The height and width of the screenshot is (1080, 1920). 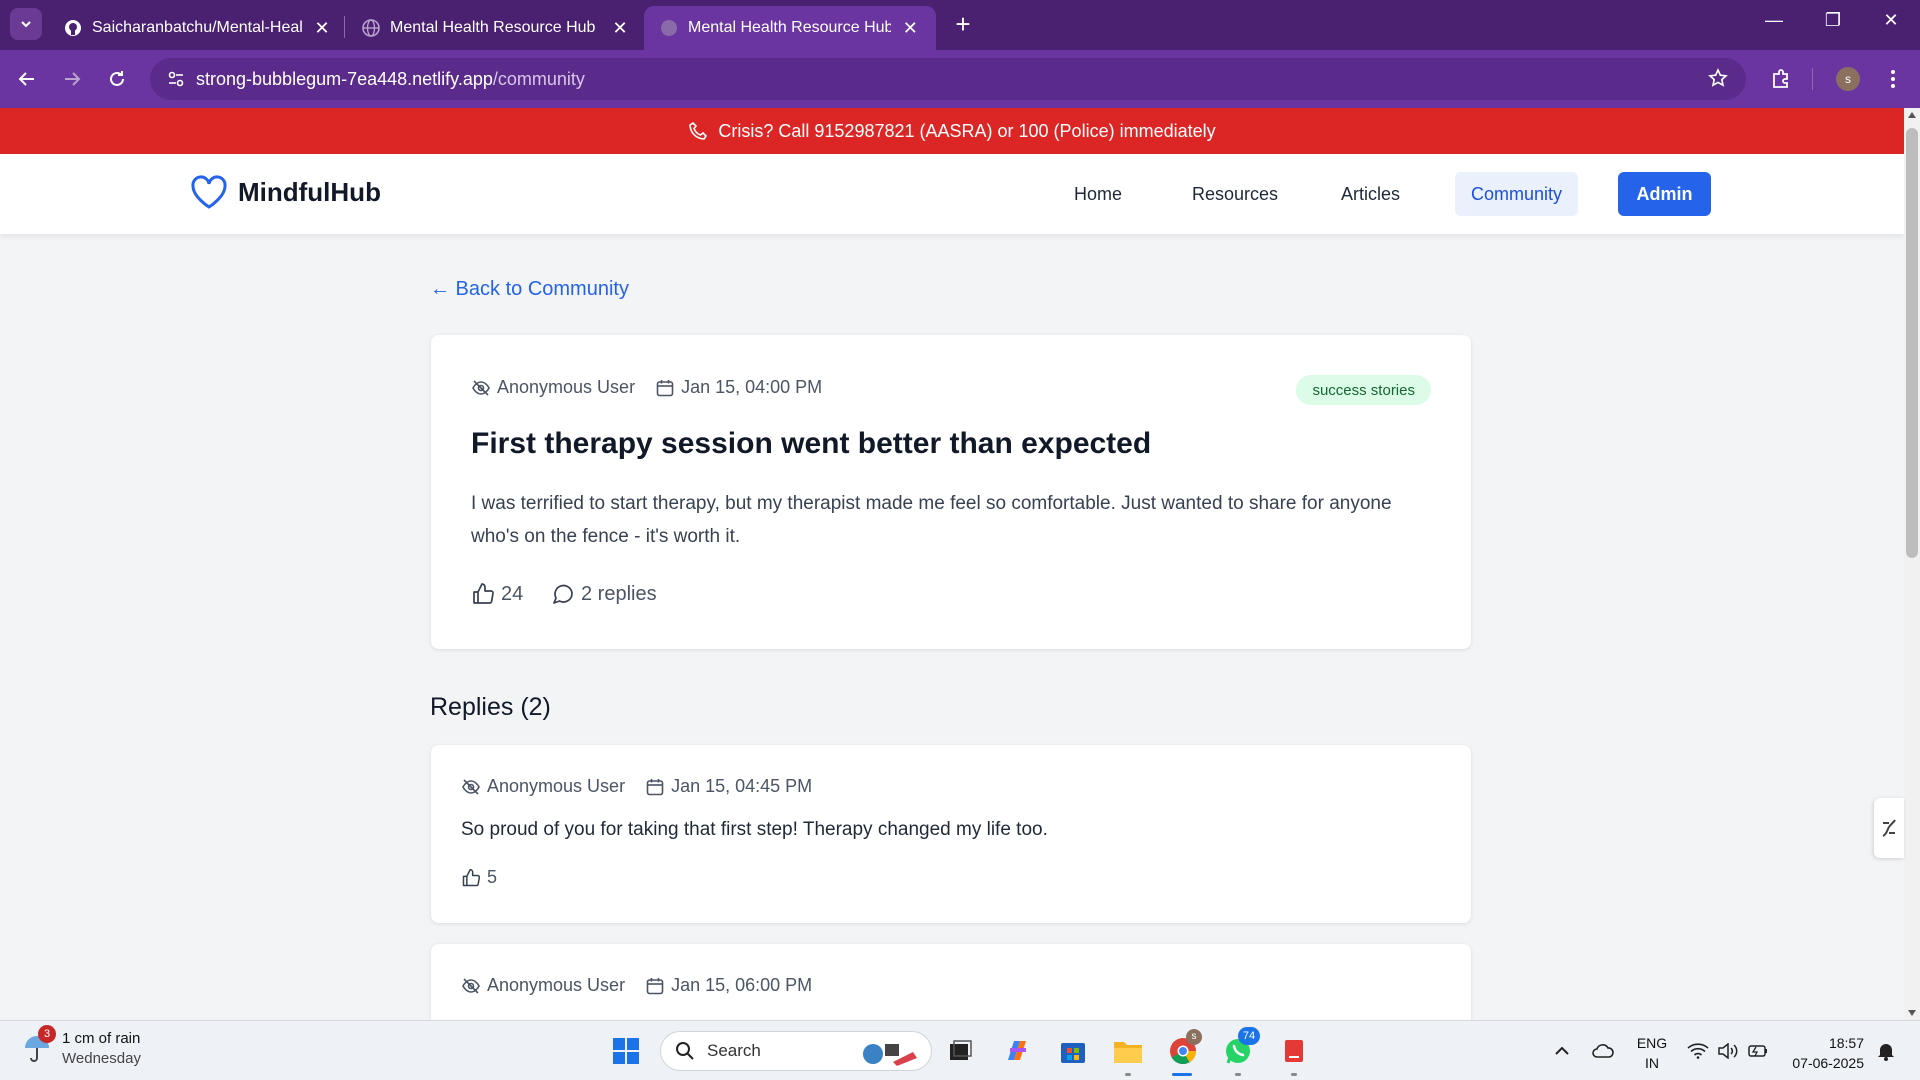 What do you see at coordinates (1891, 20) in the screenshot?
I see `close-window-button: ✕` at bounding box center [1891, 20].